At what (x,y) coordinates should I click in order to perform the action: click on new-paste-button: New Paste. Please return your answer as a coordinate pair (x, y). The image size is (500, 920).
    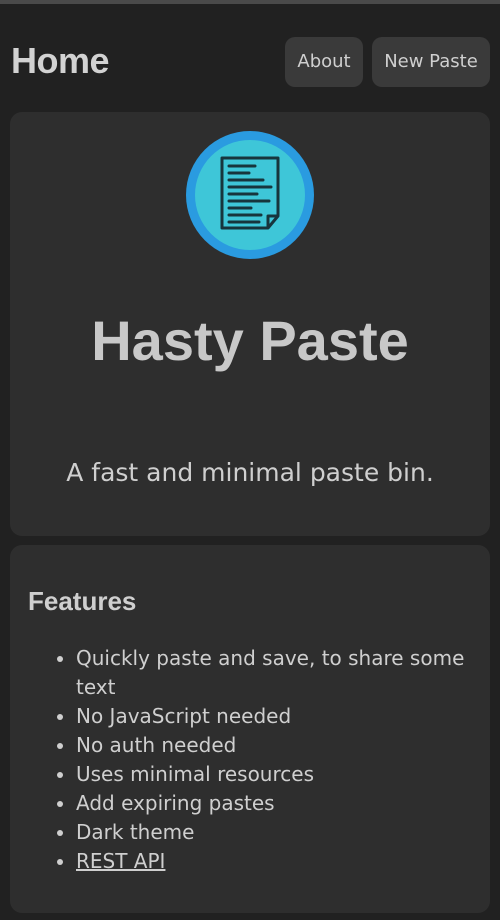
    Looking at the image, I should click on (431, 62).